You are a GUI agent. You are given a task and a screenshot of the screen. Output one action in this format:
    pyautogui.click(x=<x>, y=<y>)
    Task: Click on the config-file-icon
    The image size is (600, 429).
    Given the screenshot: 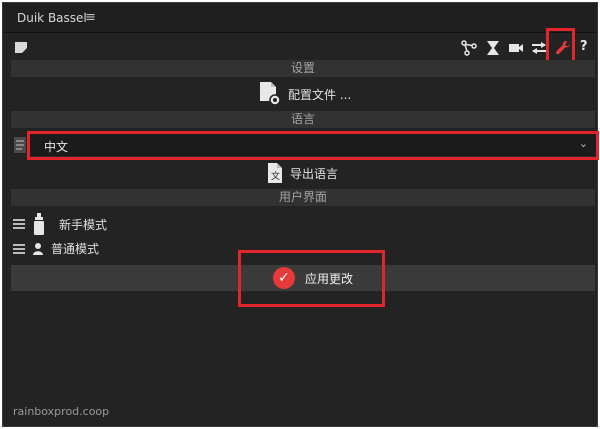 What is the action you would take?
    pyautogui.click(x=270, y=94)
    